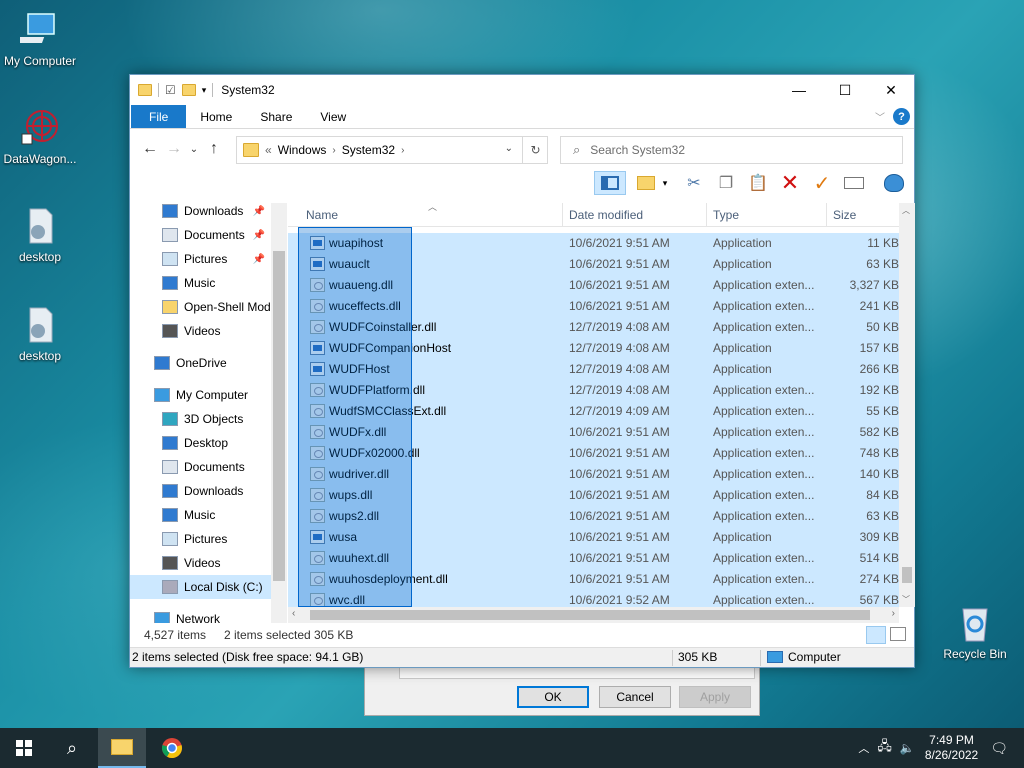  What do you see at coordinates (200, 419) in the screenshot?
I see `sidebar-item-3d-objects: 3D Objects` at bounding box center [200, 419].